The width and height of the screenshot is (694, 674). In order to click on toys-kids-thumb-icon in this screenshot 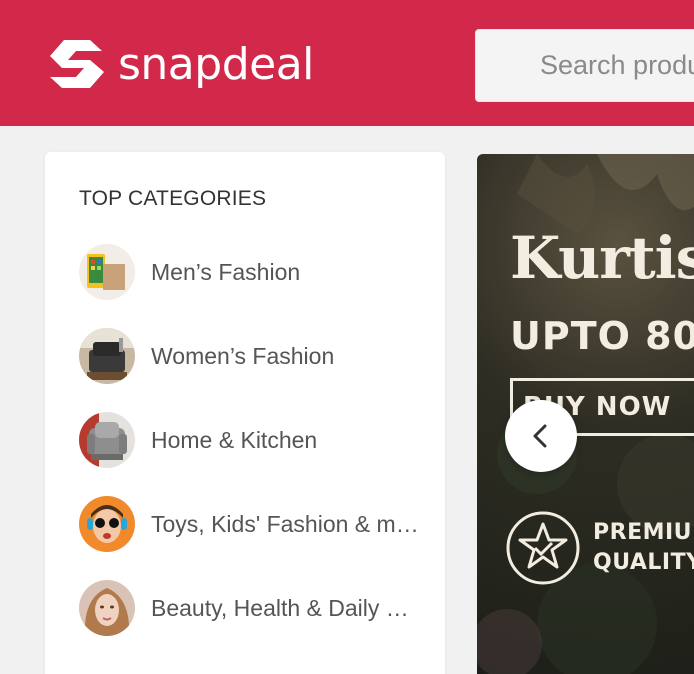, I will do `click(107, 524)`.